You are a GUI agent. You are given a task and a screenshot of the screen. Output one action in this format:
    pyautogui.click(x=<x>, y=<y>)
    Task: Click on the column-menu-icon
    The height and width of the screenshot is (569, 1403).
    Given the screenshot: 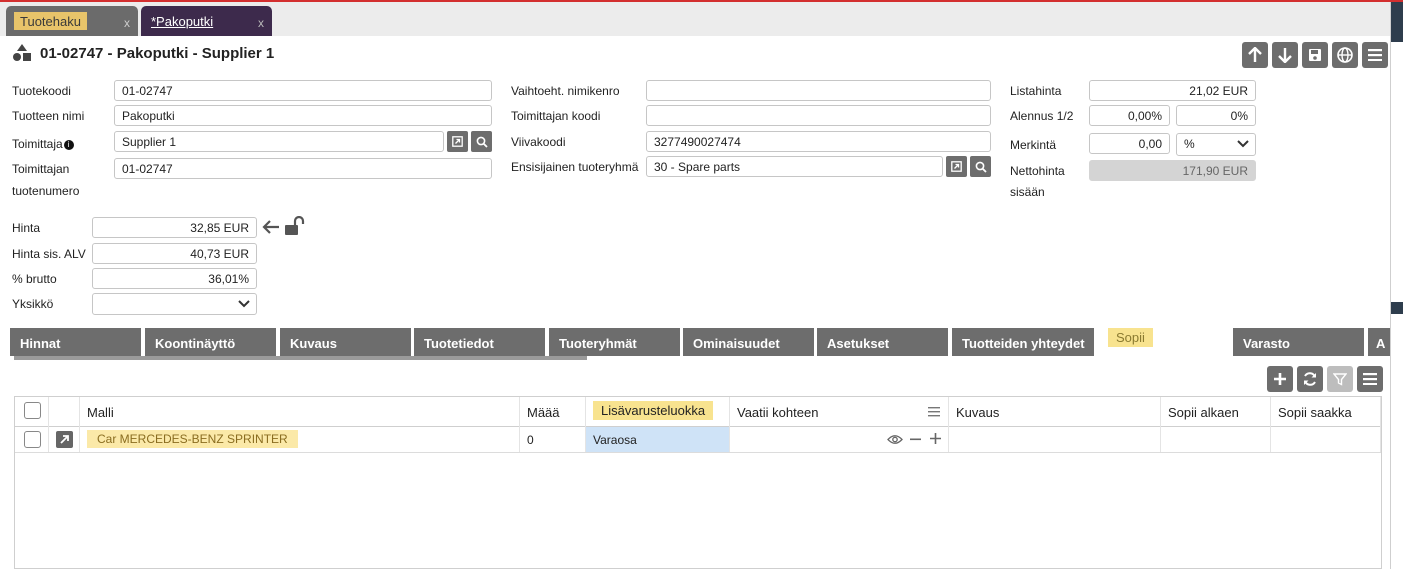 What is the action you would take?
    pyautogui.click(x=934, y=412)
    